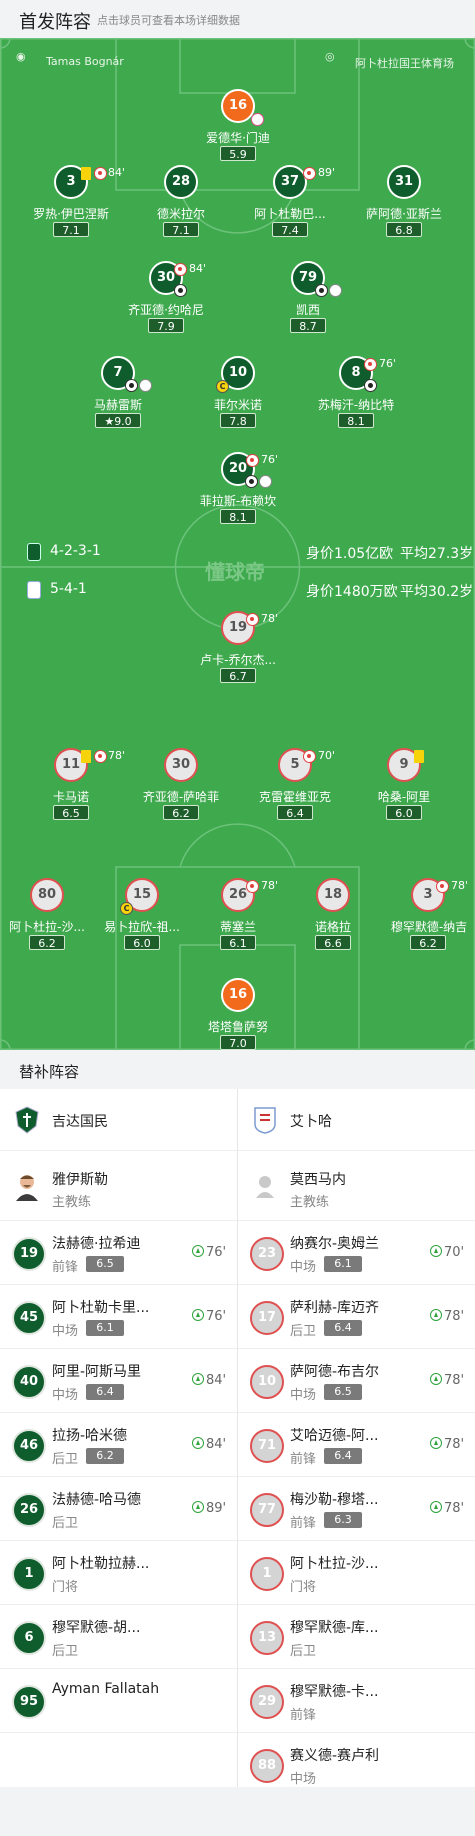  What do you see at coordinates (118, 1445) in the screenshot?
I see `sub-row: 46 拉扬-哈米德 后卫 6.2 84'` at bounding box center [118, 1445].